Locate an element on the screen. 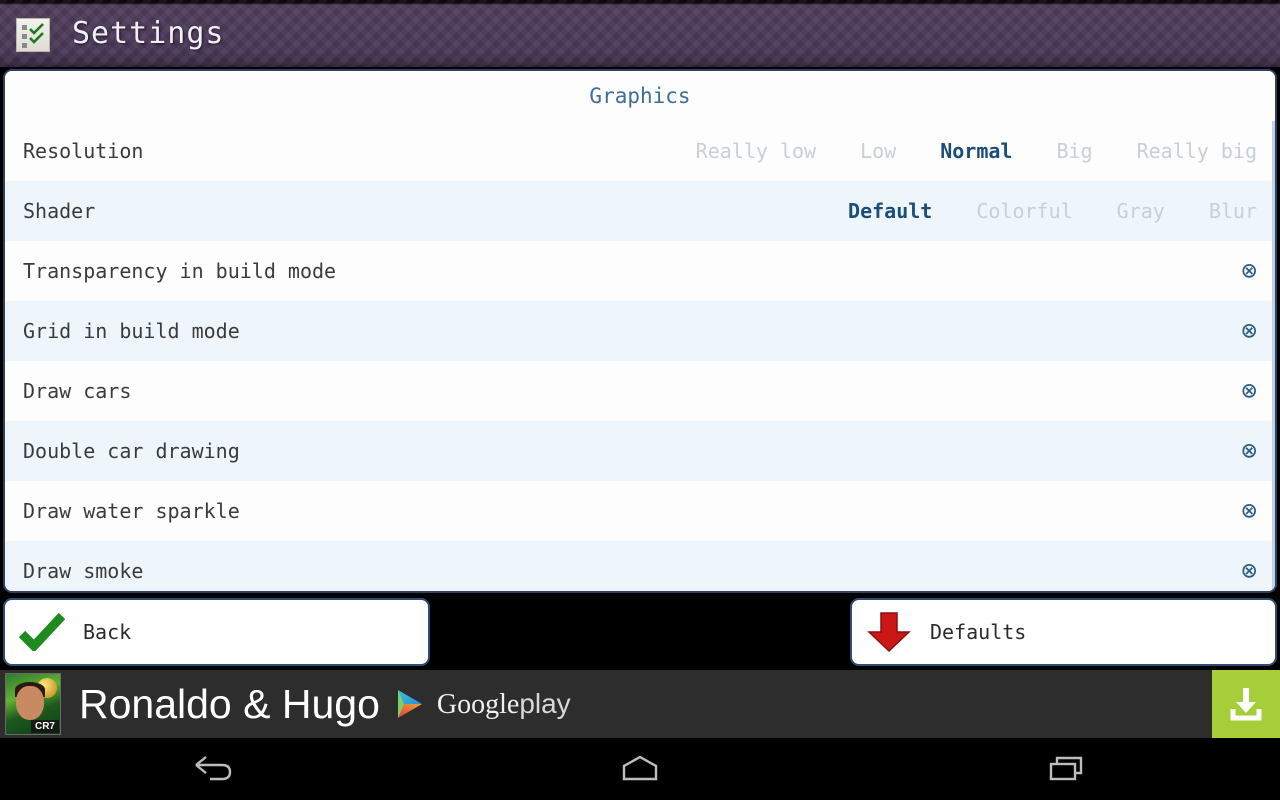 Image resolution: width=1280 pixels, height=800 pixels. nav-home-button is located at coordinates (640, 769).